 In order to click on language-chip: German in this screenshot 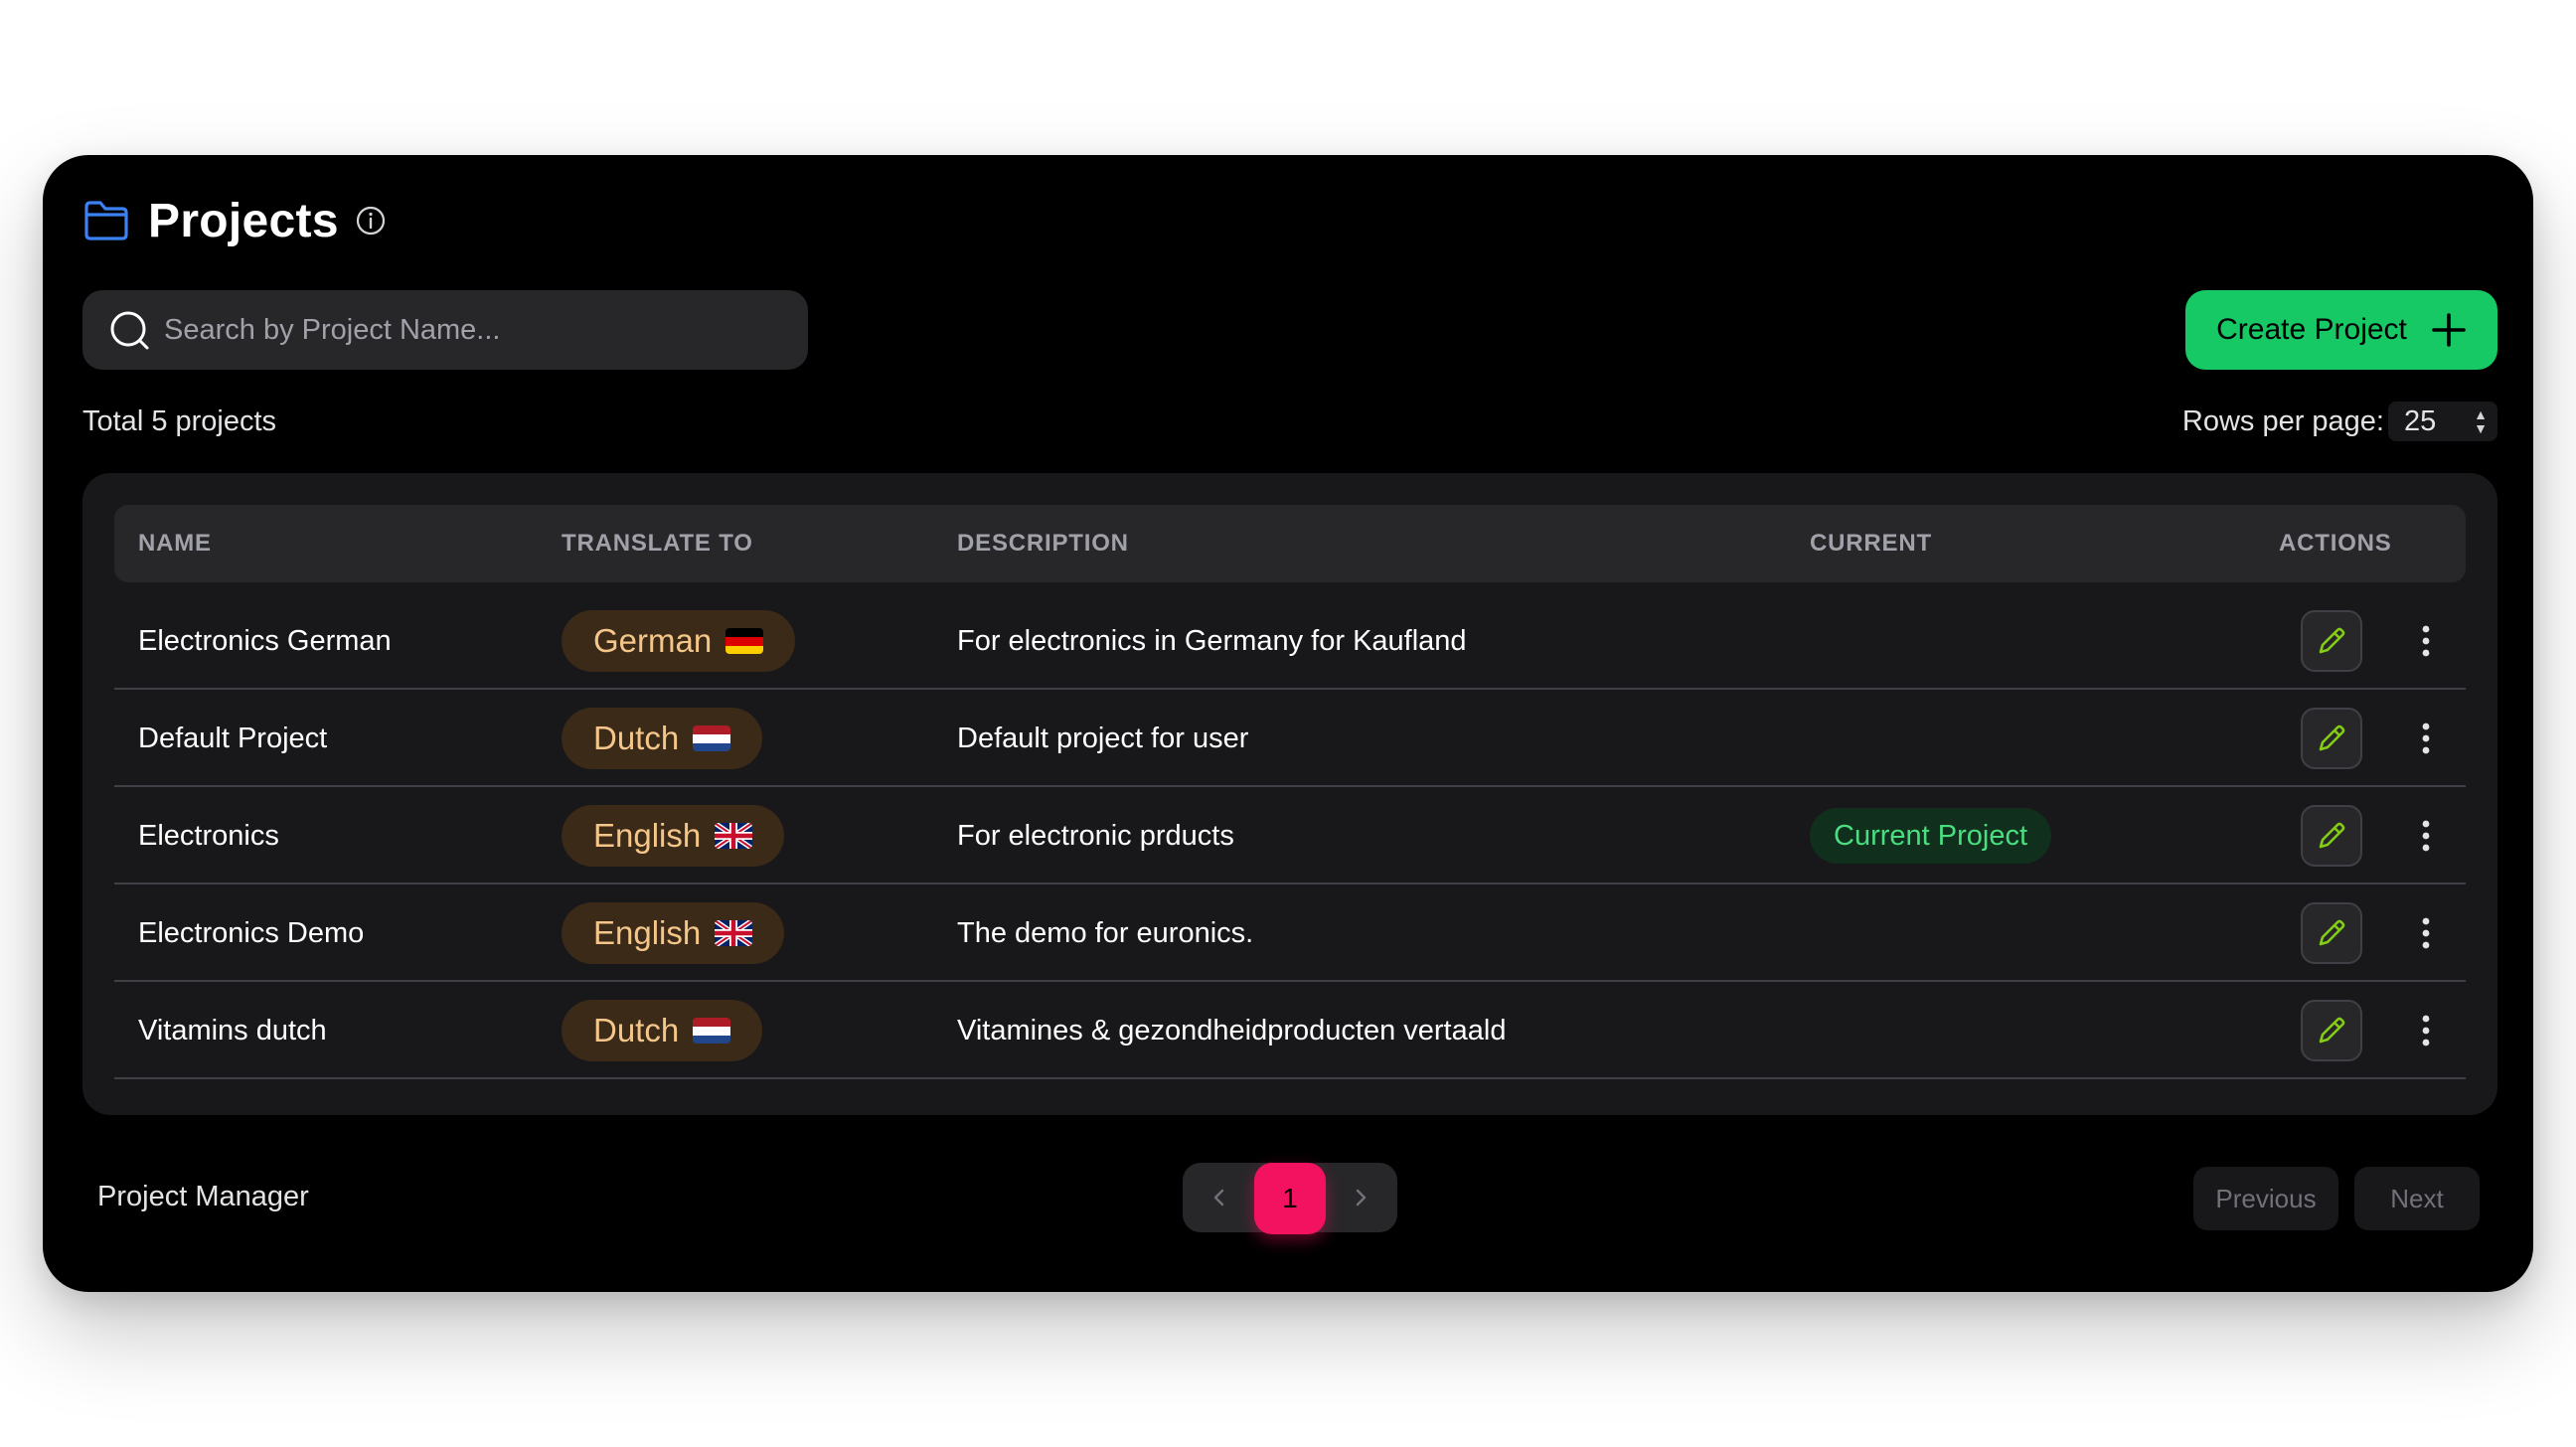, I will do `click(679, 641)`.